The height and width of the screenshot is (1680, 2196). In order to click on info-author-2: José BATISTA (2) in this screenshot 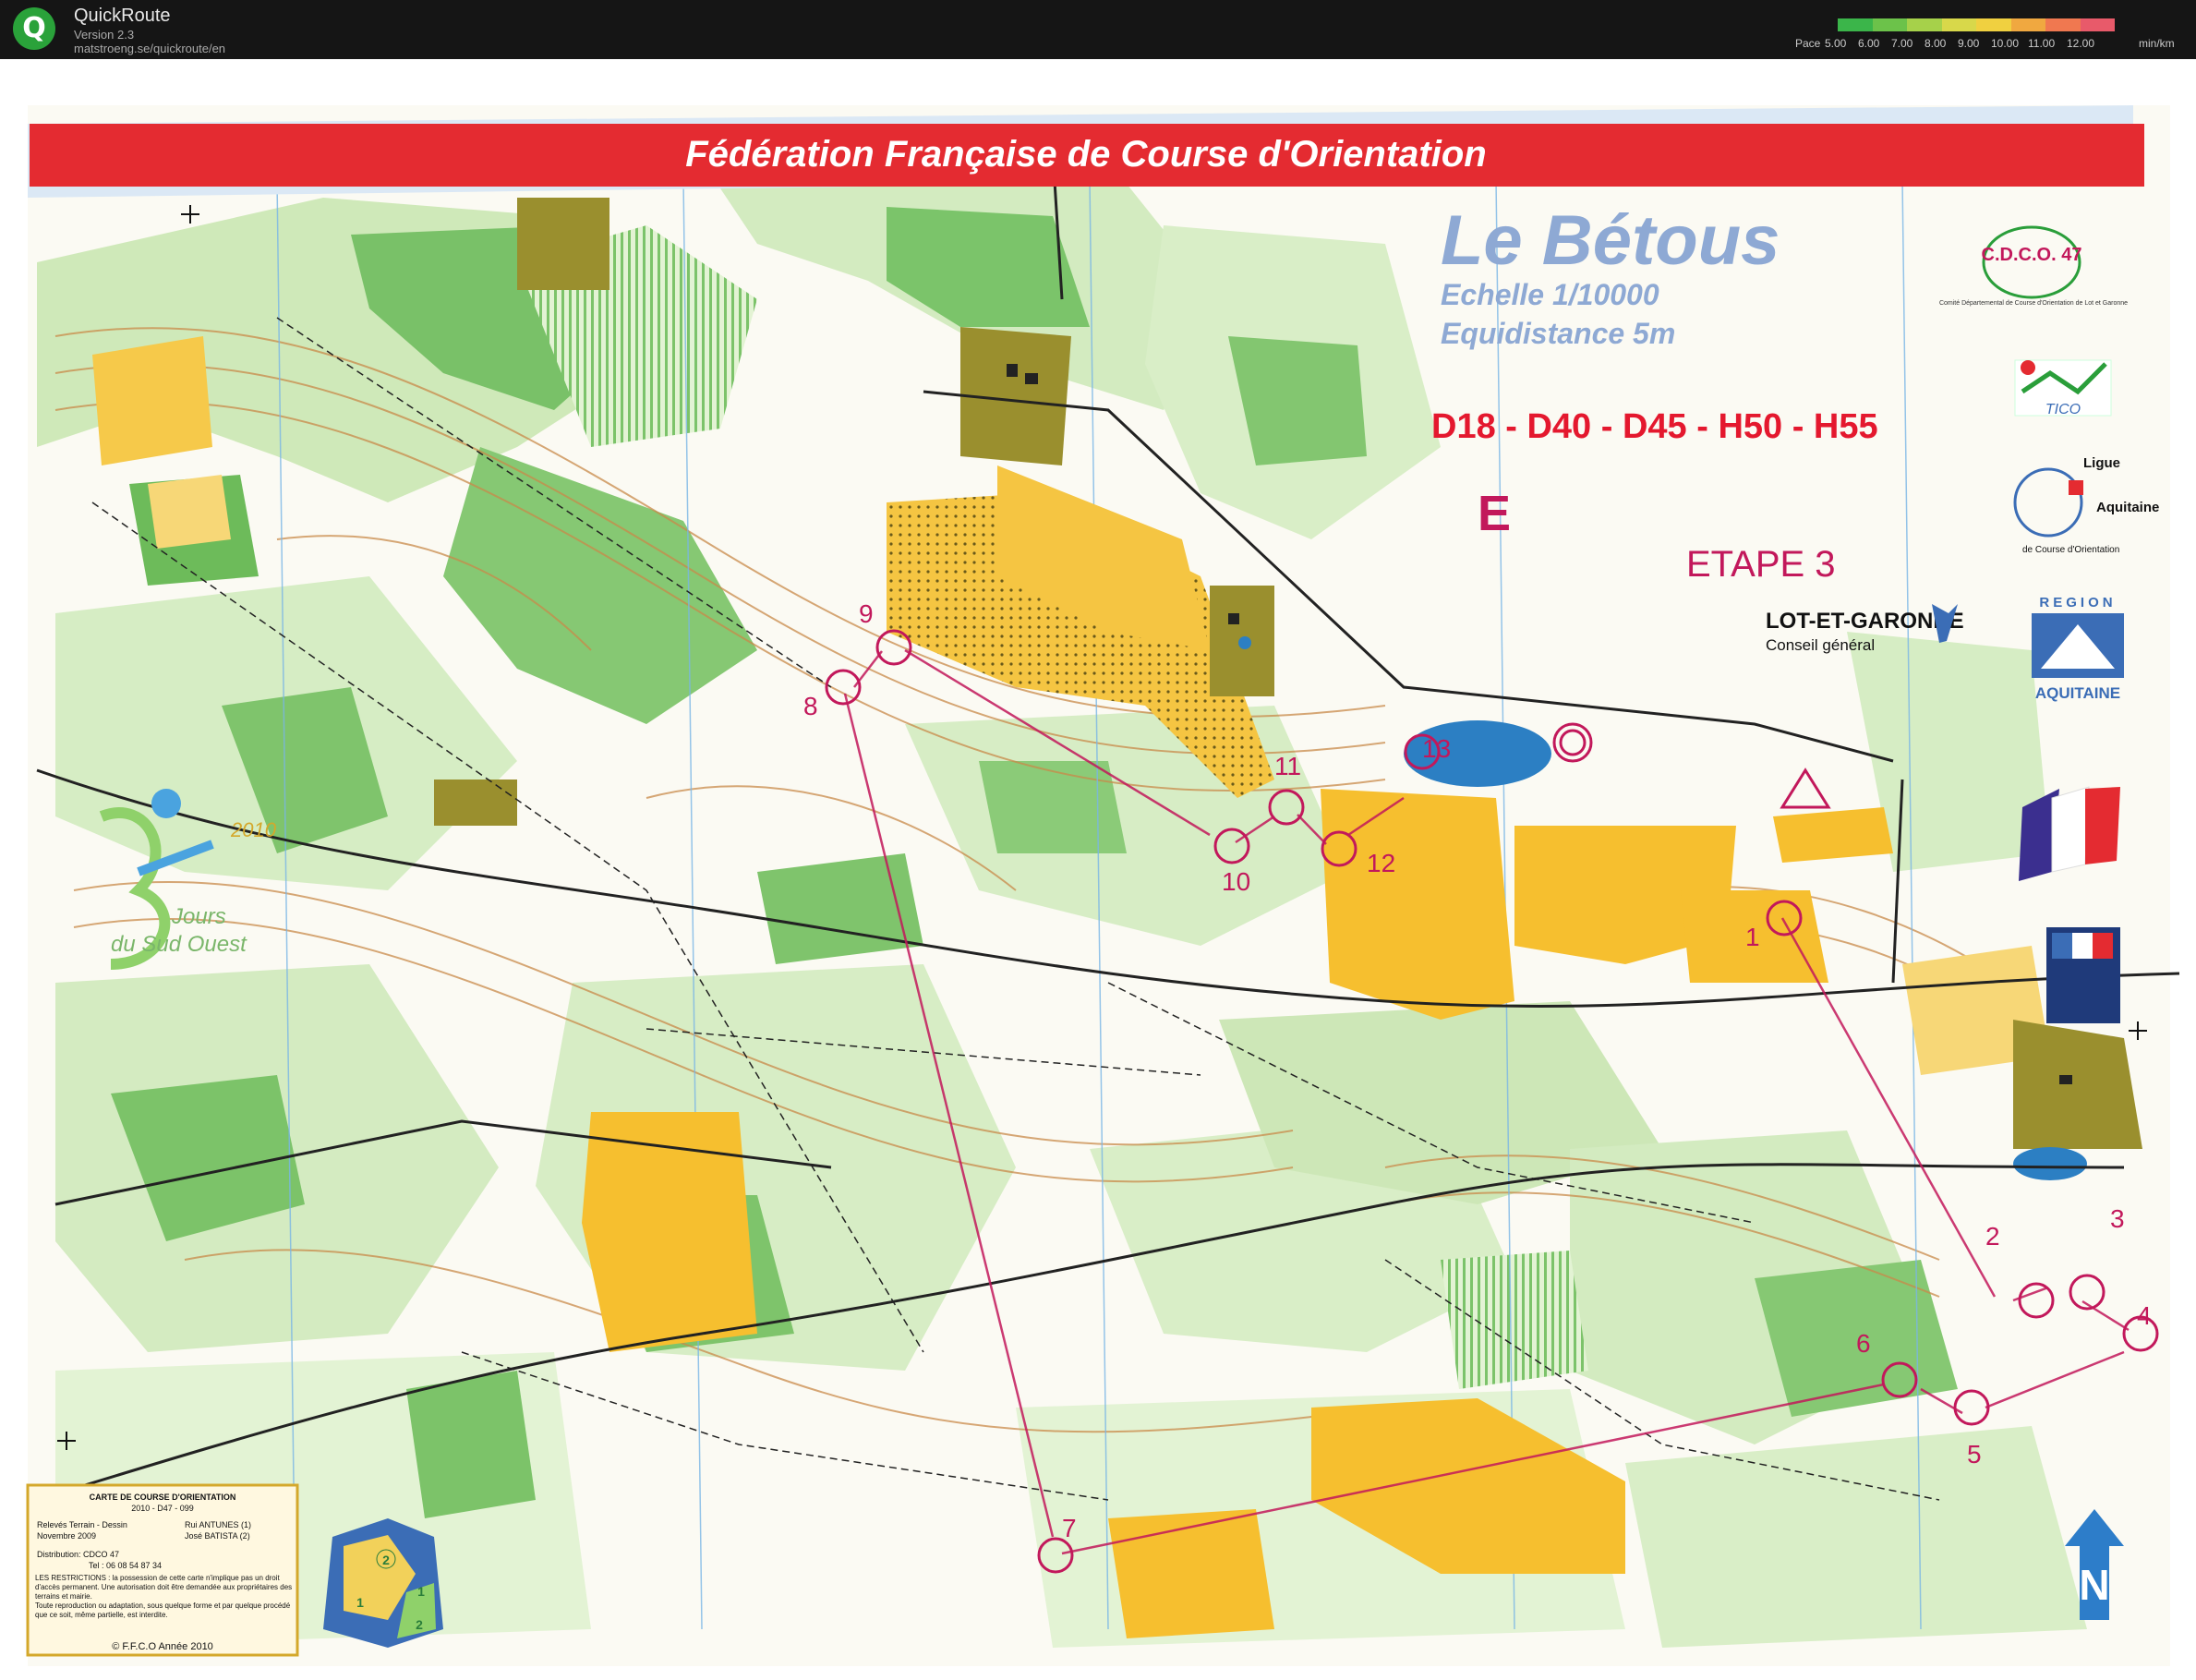, I will do `click(217, 1536)`.